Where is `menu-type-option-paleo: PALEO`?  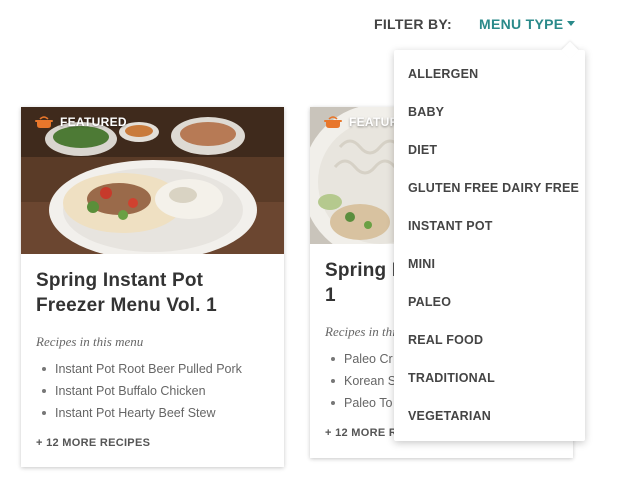
menu-type-option-paleo: PALEO is located at coordinates (489, 313).